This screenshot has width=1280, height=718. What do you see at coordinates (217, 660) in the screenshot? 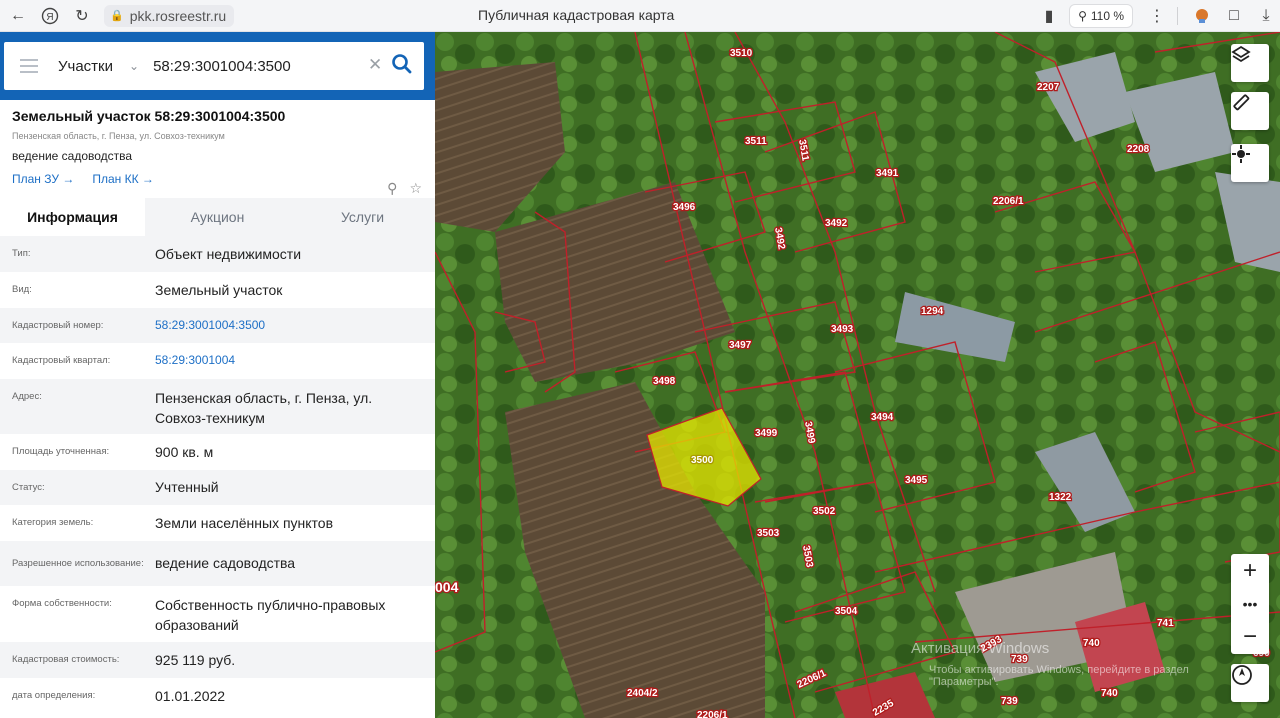
I see `info-row: Кадастровая стоимость: 925 119 руб.` at bounding box center [217, 660].